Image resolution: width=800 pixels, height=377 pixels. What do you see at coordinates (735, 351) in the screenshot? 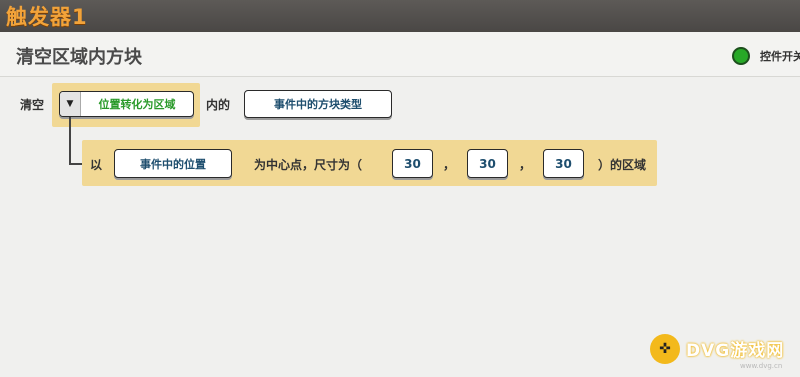
I see `watermark-brand: DVG游戏网` at bounding box center [735, 351].